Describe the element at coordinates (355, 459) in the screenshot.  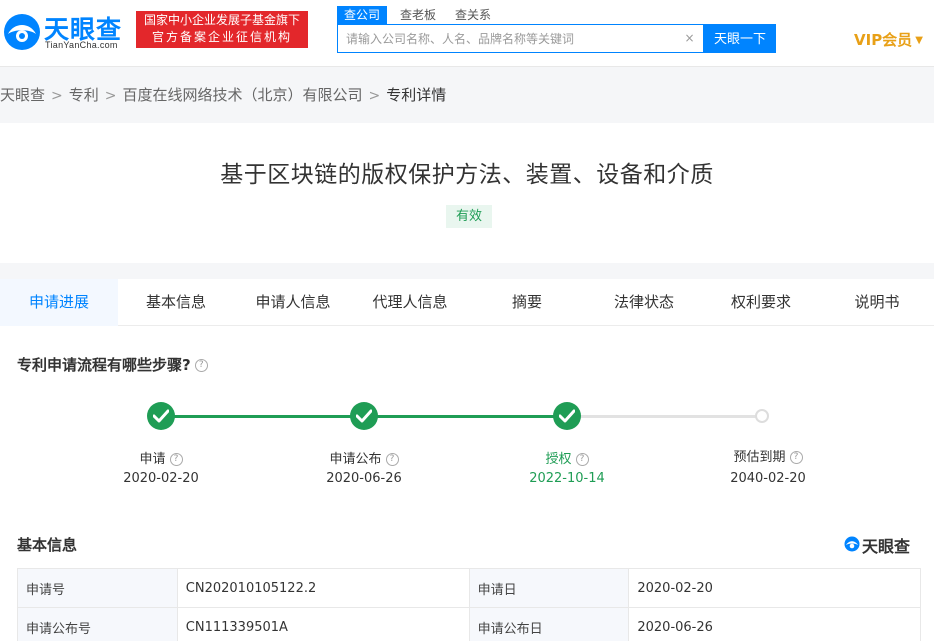
I see `step-label-text: 申请公布` at that location.